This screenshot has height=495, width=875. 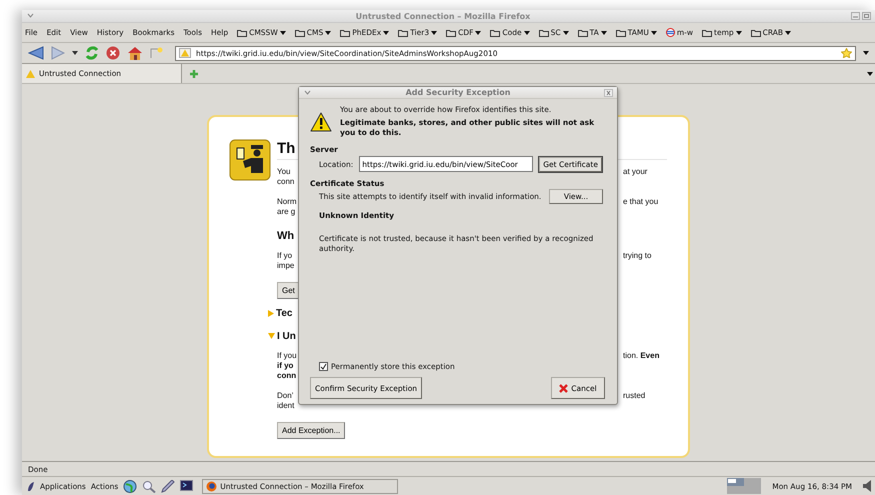 I want to click on officer-icon, so click(x=250, y=160).